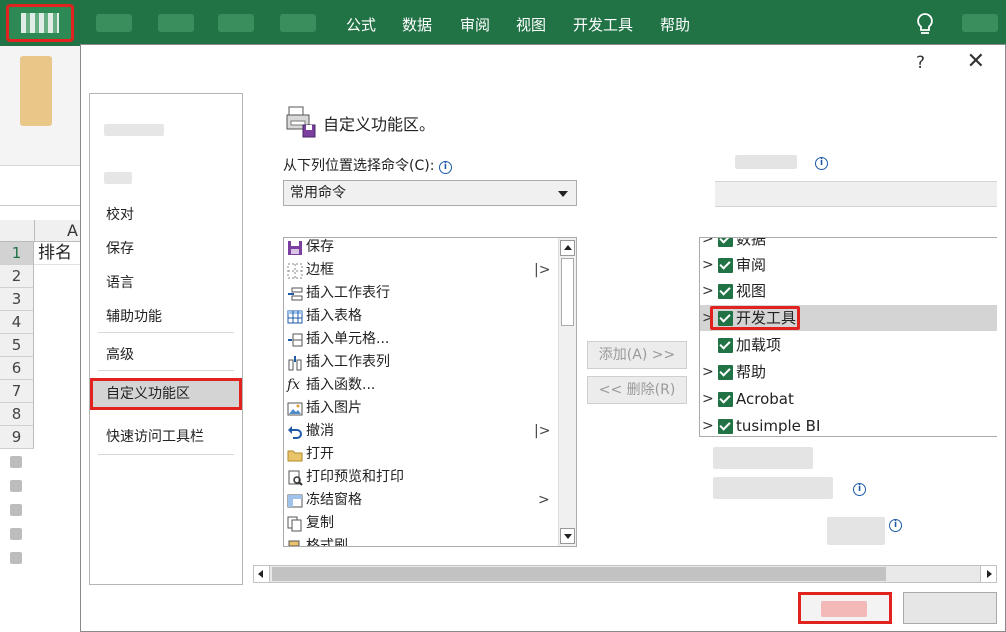  What do you see at coordinates (422, 477) in the screenshot?
I see `list-item: 打印预览和打印` at bounding box center [422, 477].